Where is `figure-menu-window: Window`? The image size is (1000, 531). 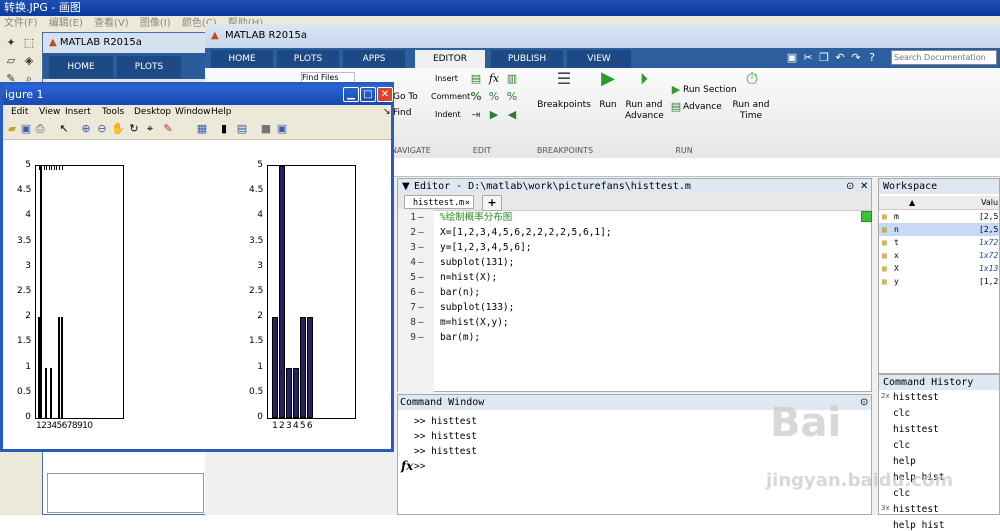 figure-menu-window: Window is located at coordinates (193, 112).